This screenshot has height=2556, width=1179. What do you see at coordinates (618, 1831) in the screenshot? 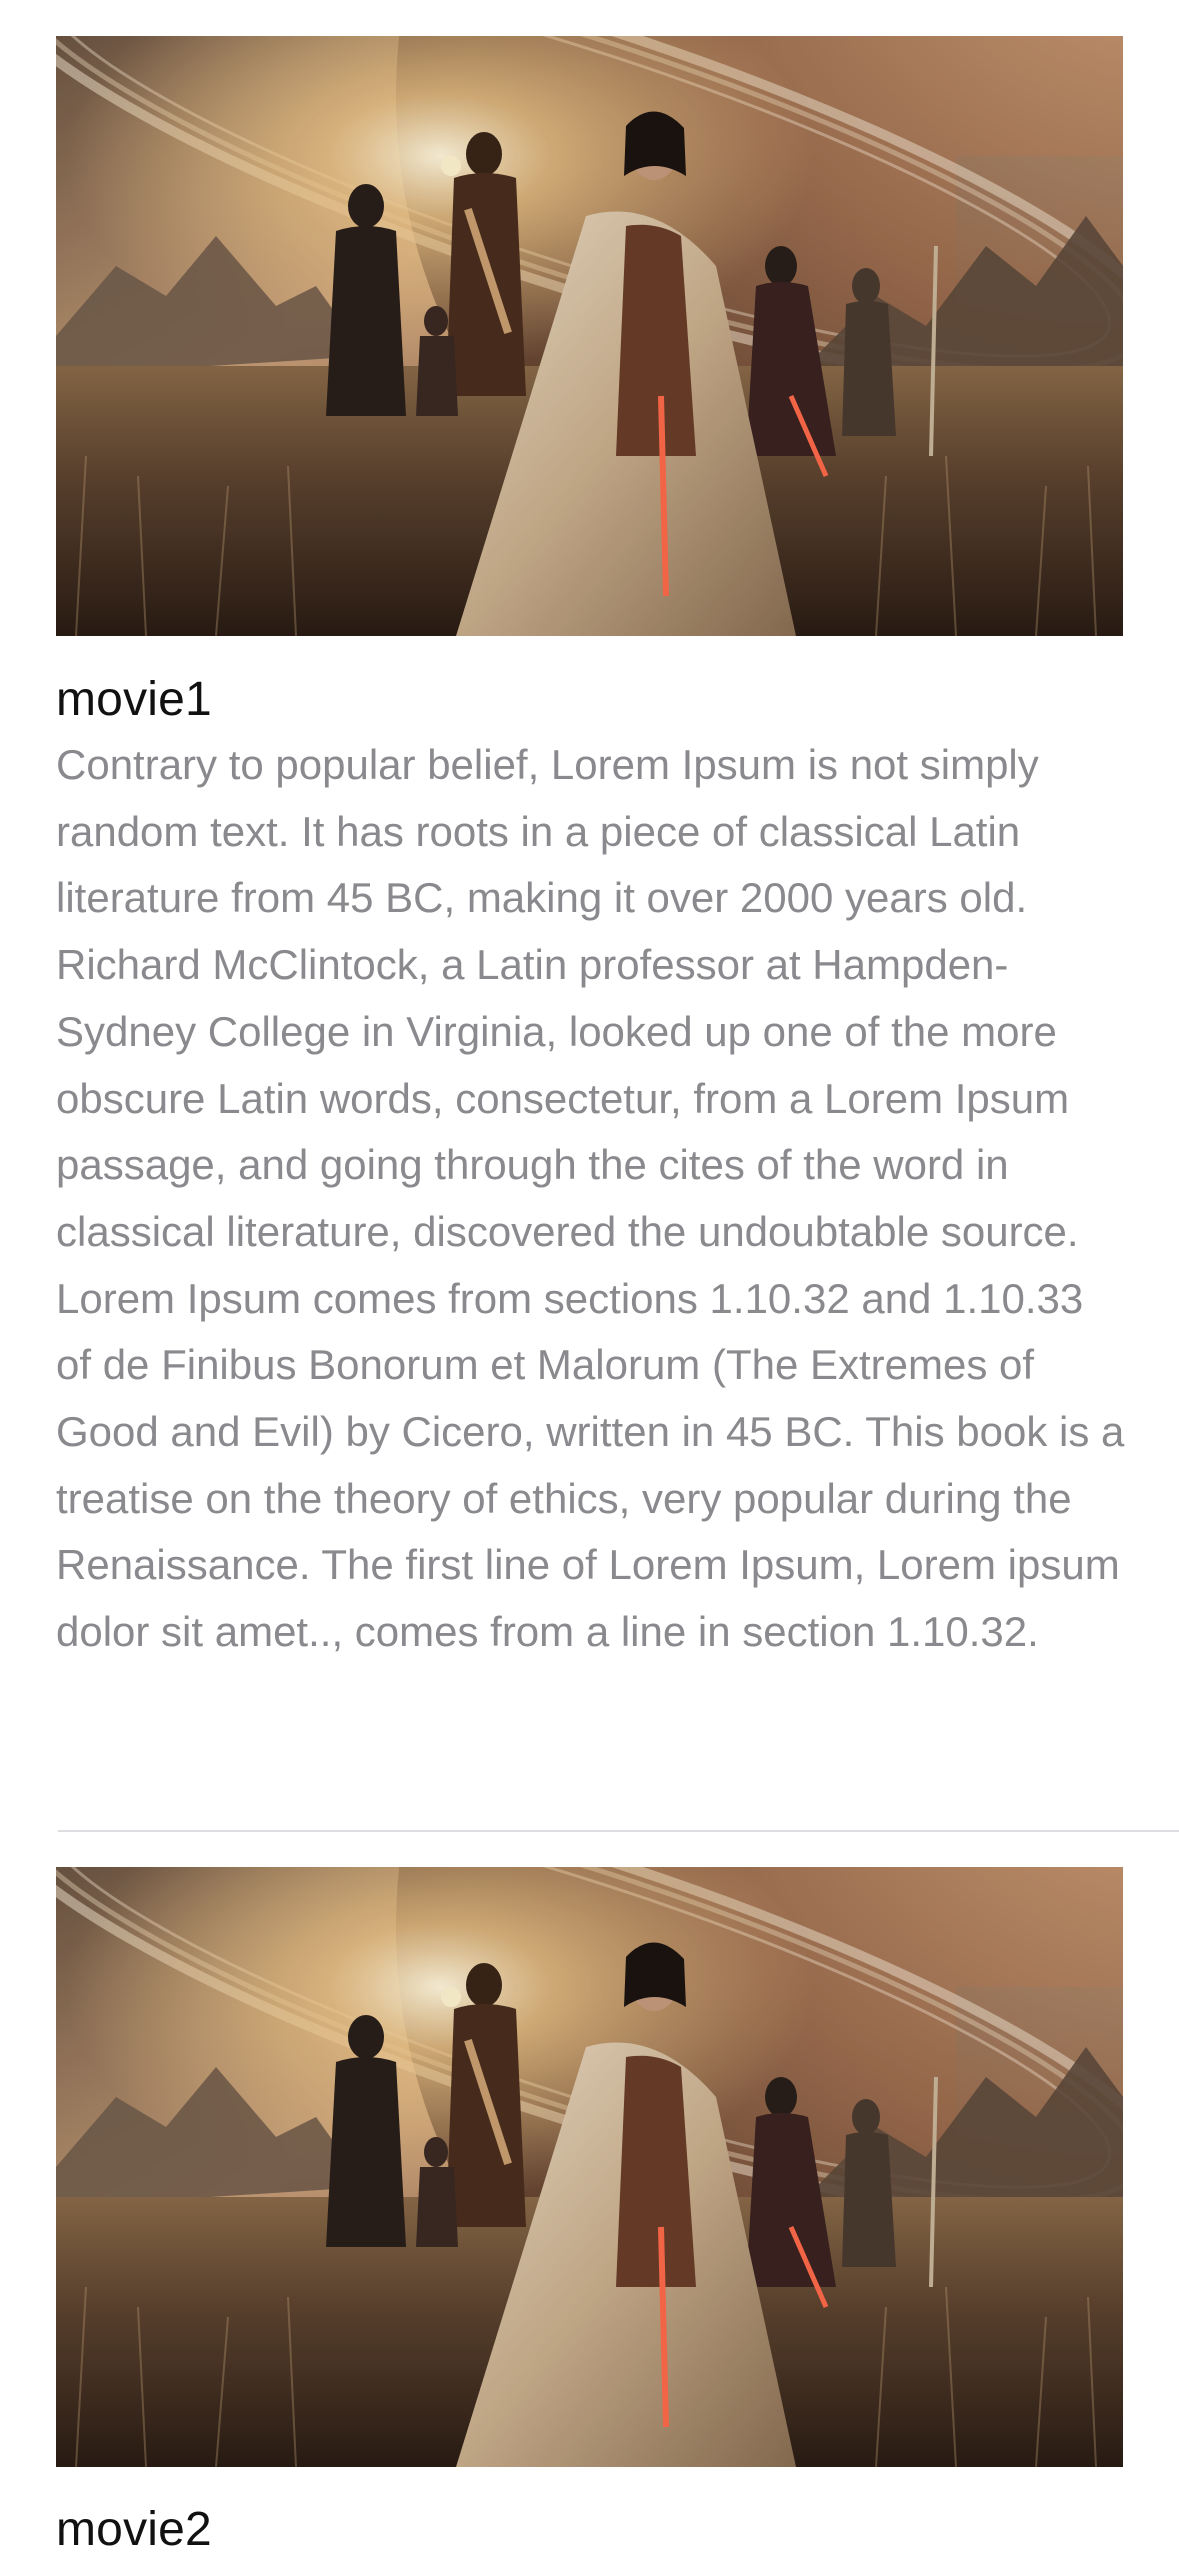
I see `list-divider` at bounding box center [618, 1831].